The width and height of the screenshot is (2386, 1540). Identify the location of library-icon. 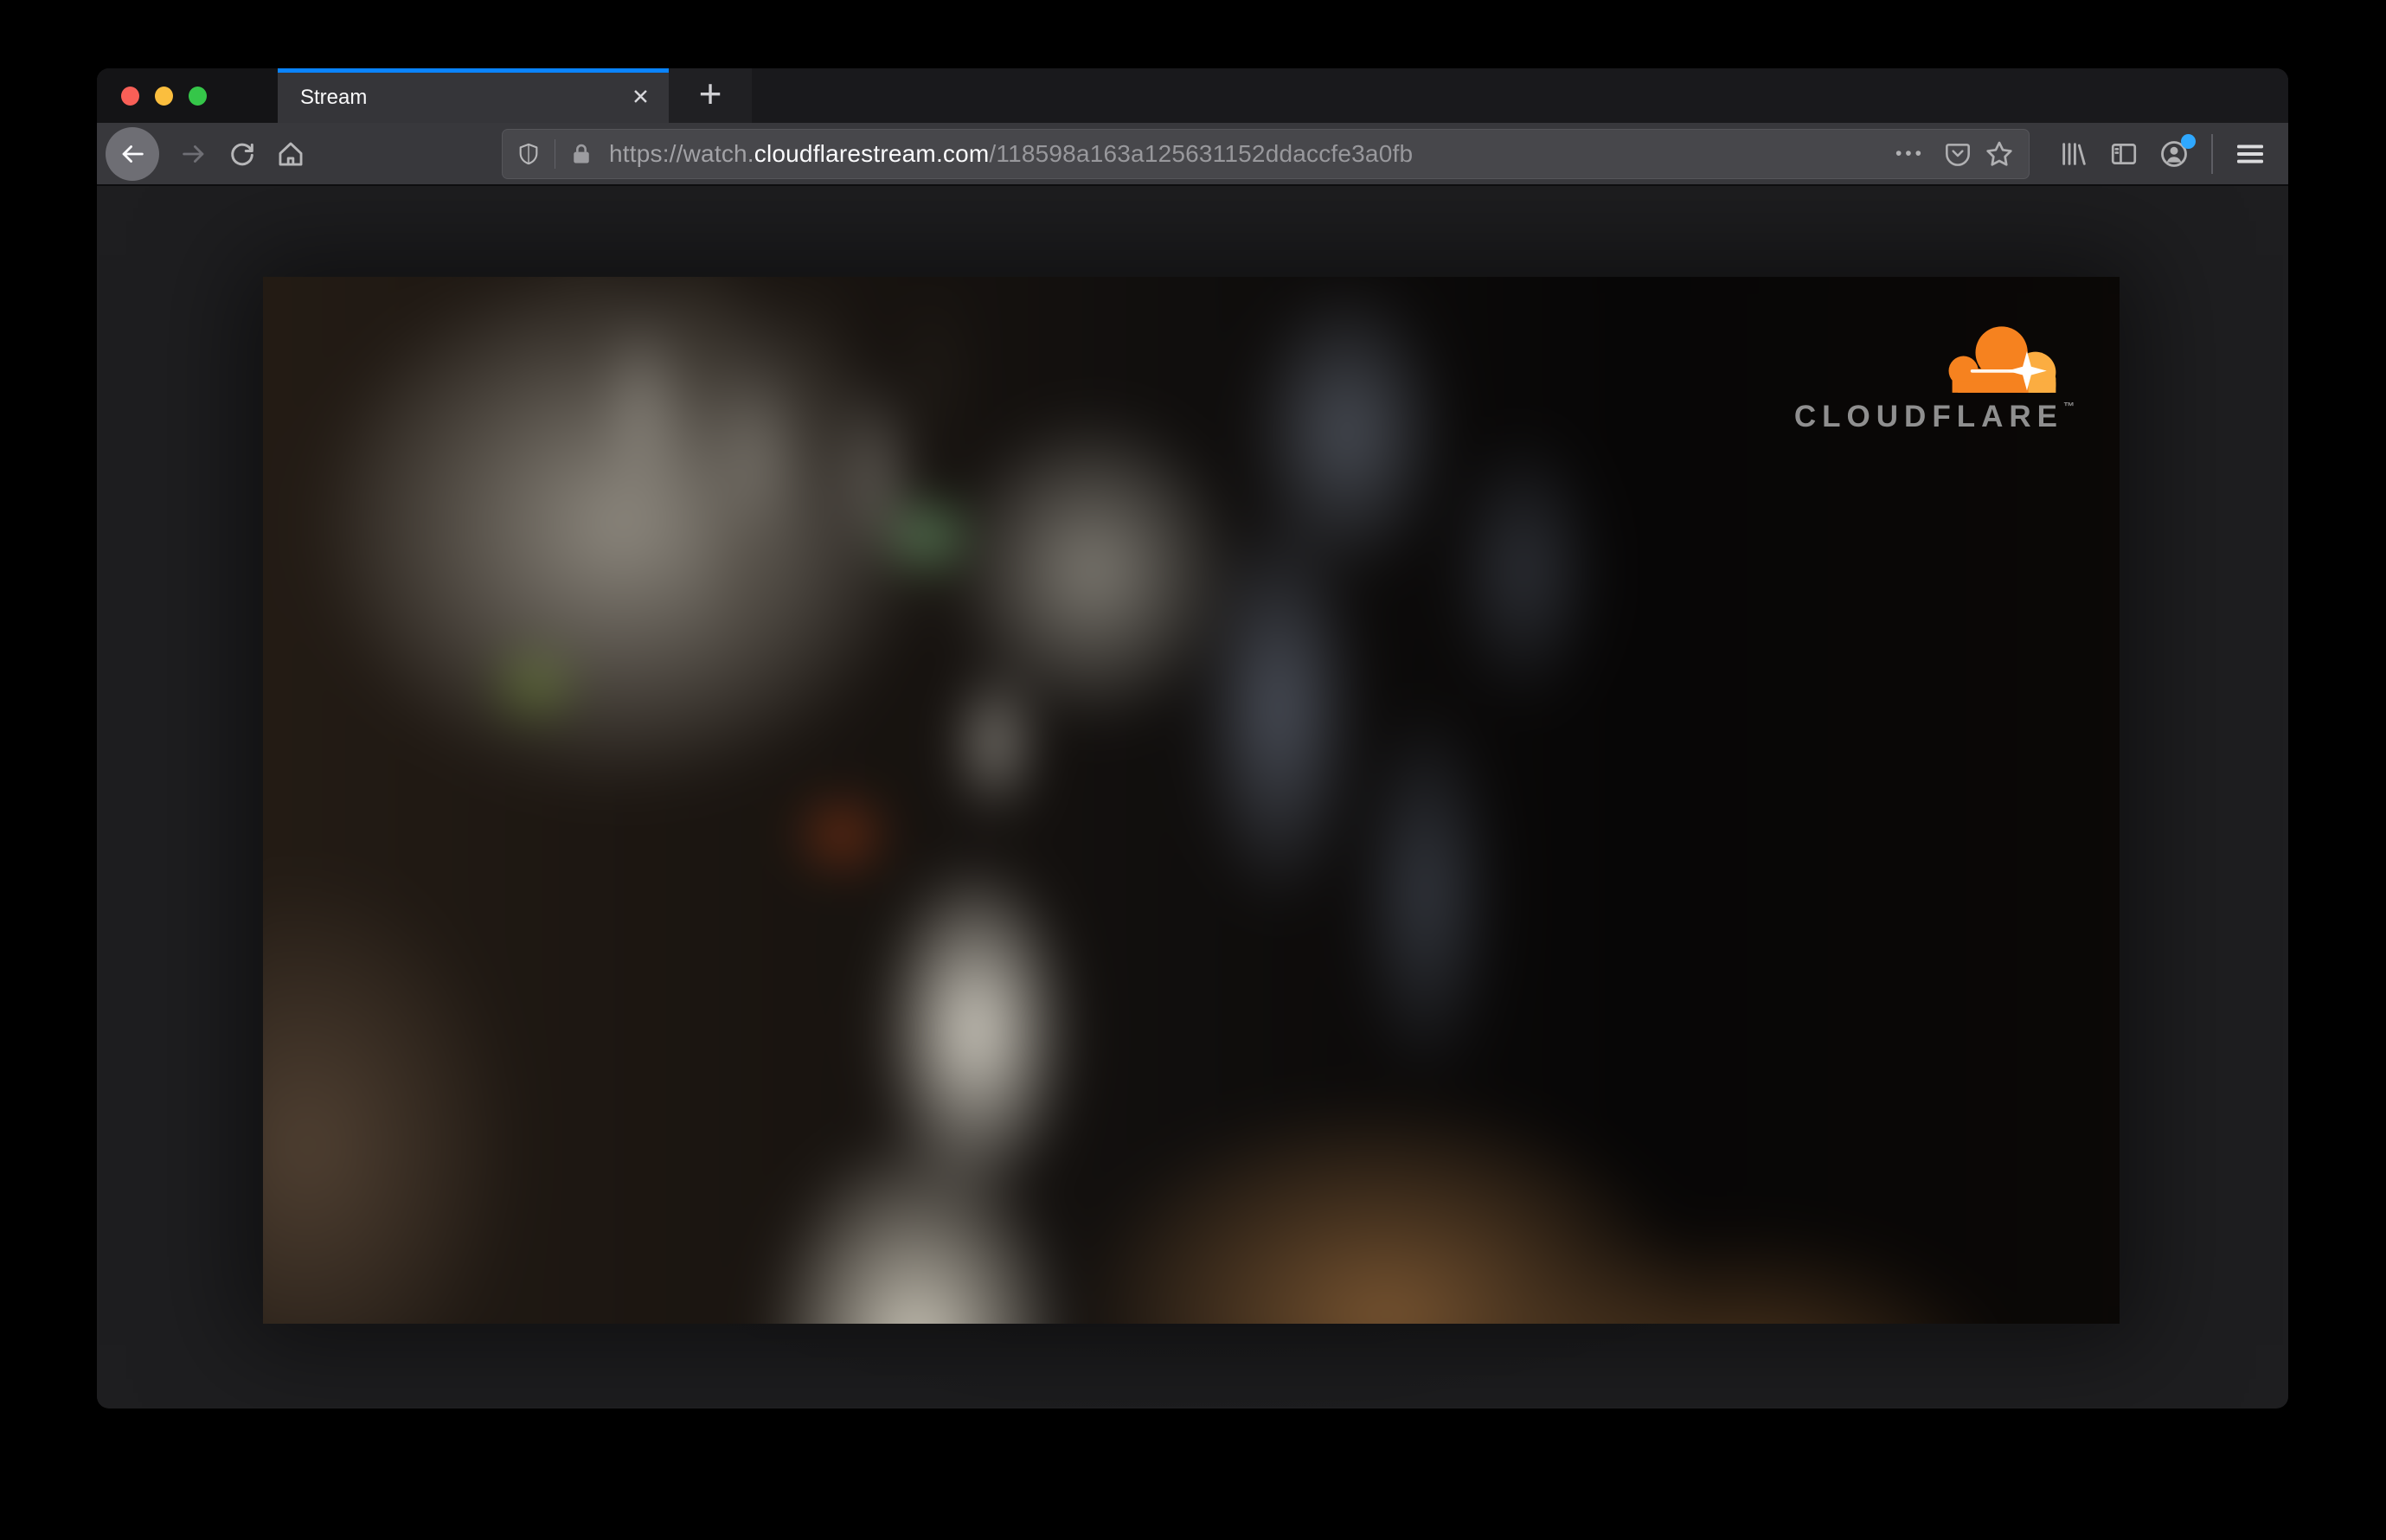
(2073, 154).